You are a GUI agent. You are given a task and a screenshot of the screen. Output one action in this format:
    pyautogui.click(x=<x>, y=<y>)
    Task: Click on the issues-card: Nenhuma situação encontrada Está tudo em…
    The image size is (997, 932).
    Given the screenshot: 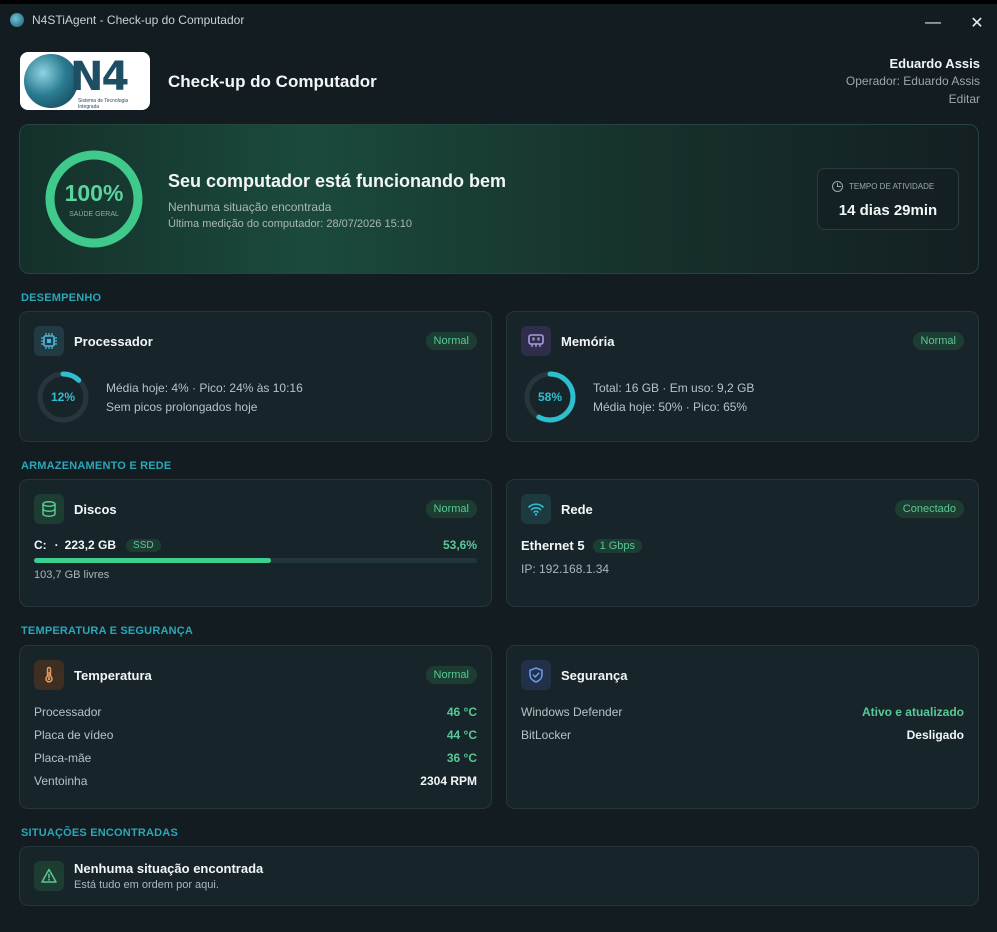 What is the action you would take?
    pyautogui.click(x=499, y=876)
    